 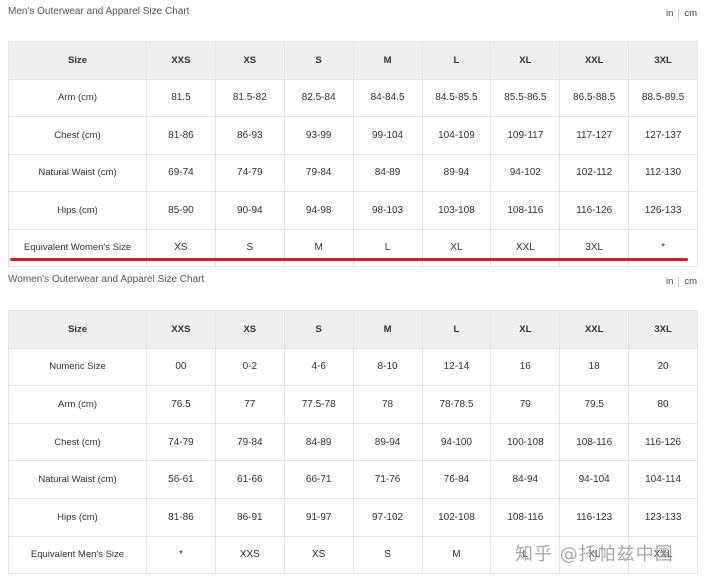 What do you see at coordinates (249, 367) in the screenshot?
I see `table-cell: 0-2` at bounding box center [249, 367].